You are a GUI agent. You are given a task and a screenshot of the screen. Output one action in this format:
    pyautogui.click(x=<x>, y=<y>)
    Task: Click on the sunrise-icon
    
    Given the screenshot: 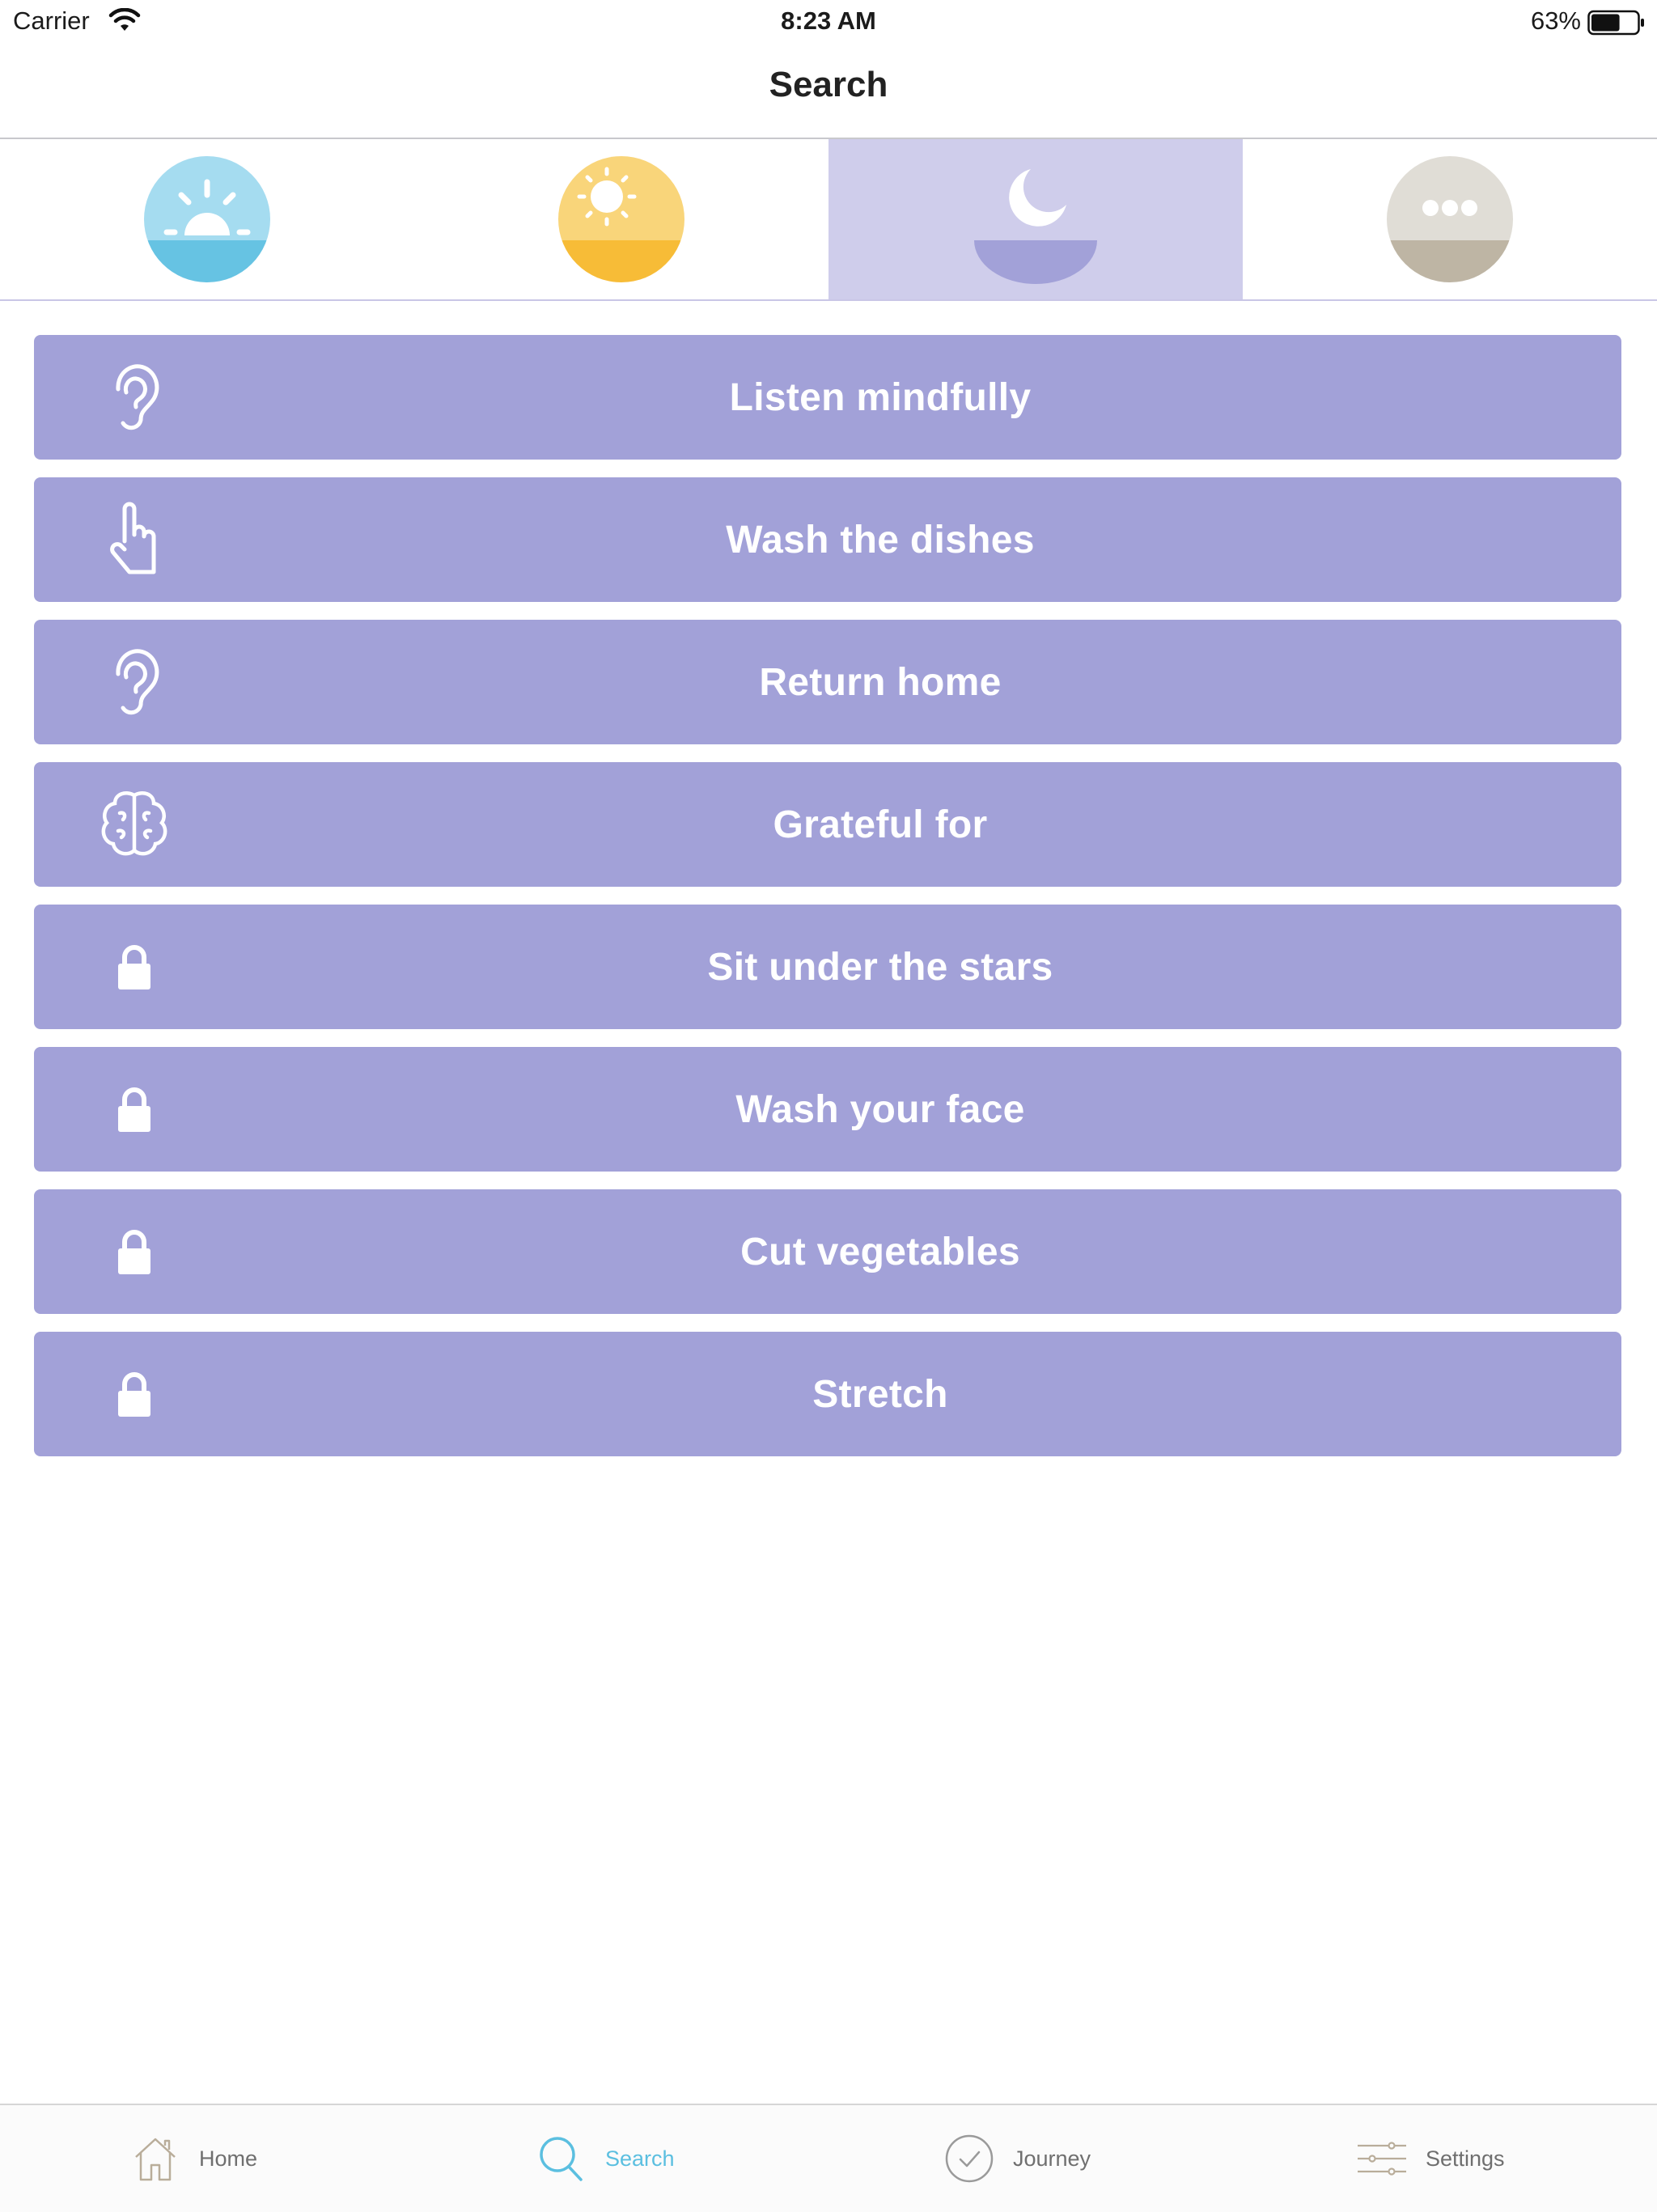 What is the action you would take?
    pyautogui.click(x=207, y=219)
    